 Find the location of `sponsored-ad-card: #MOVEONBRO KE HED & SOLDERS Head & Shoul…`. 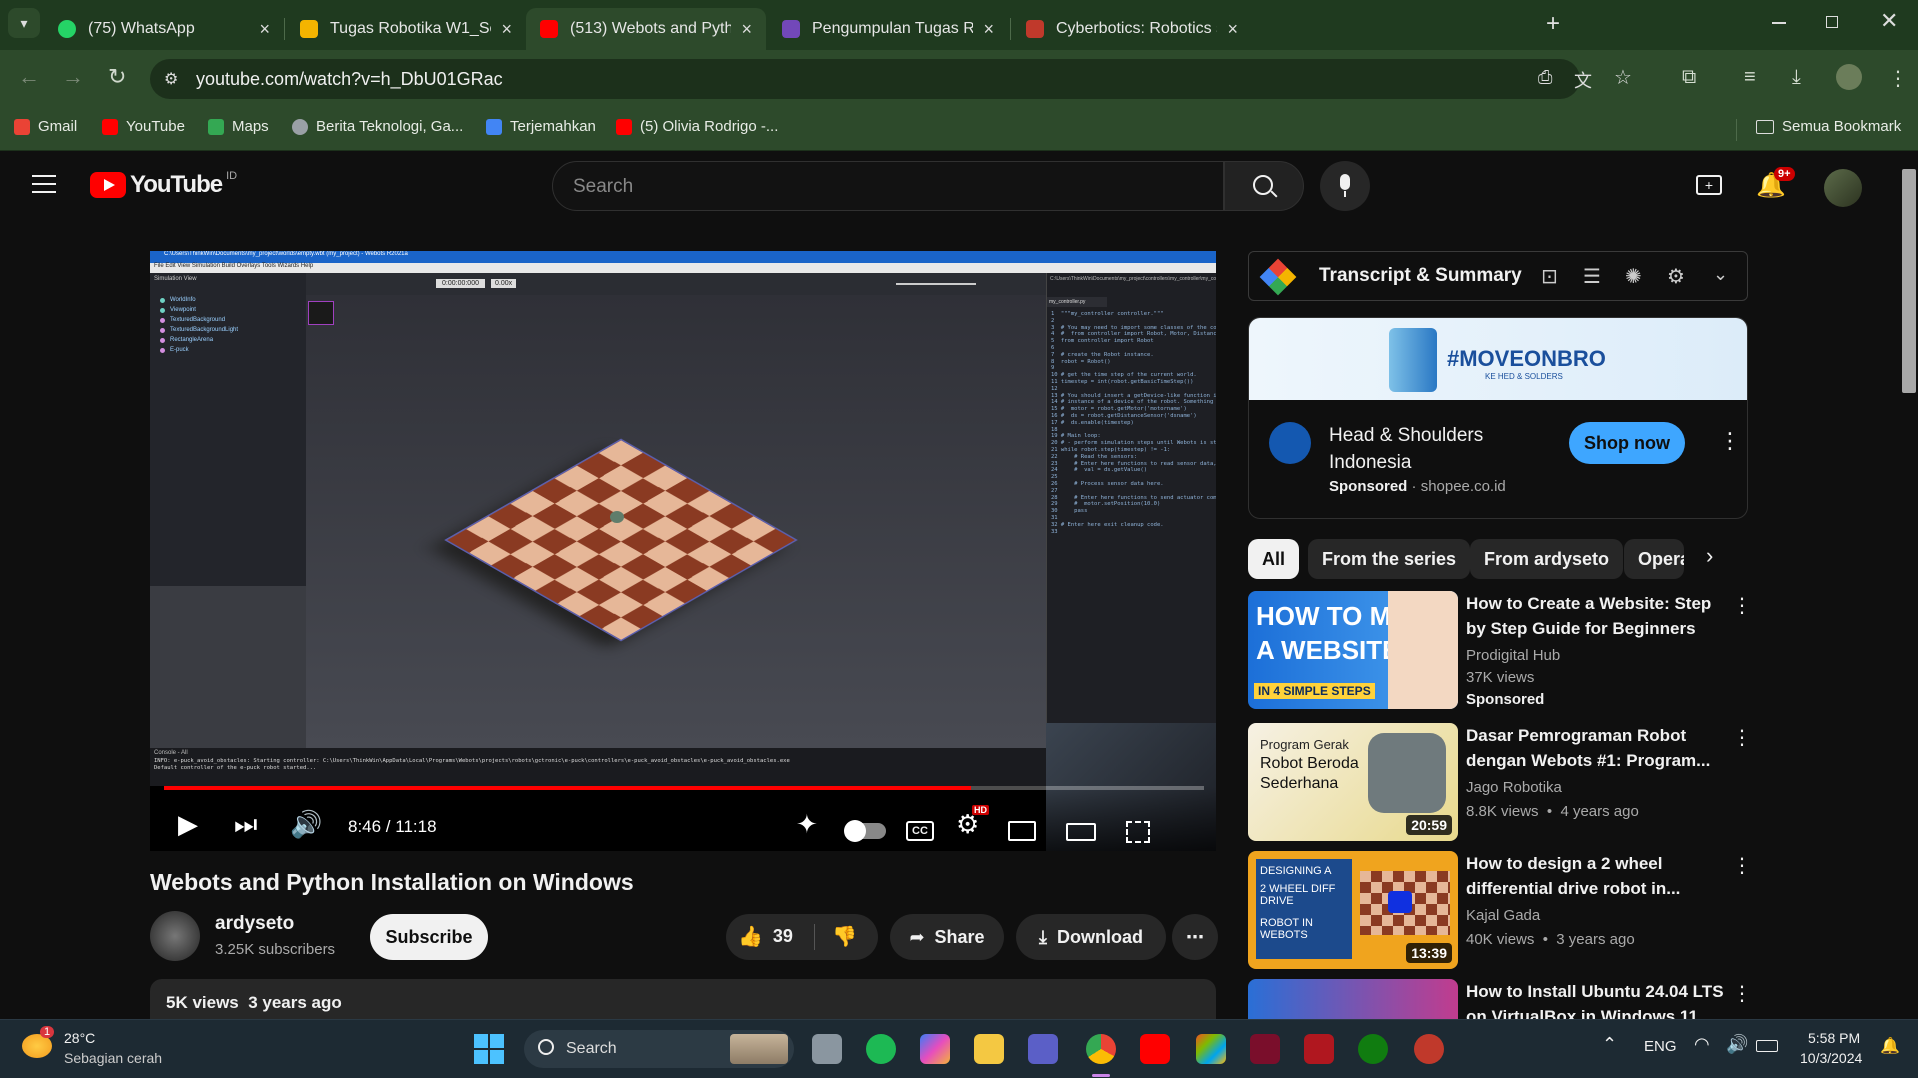

sponsored-ad-card: #MOVEONBRO KE HED & SOLDERS Head & Shoul… is located at coordinates (1498, 418).